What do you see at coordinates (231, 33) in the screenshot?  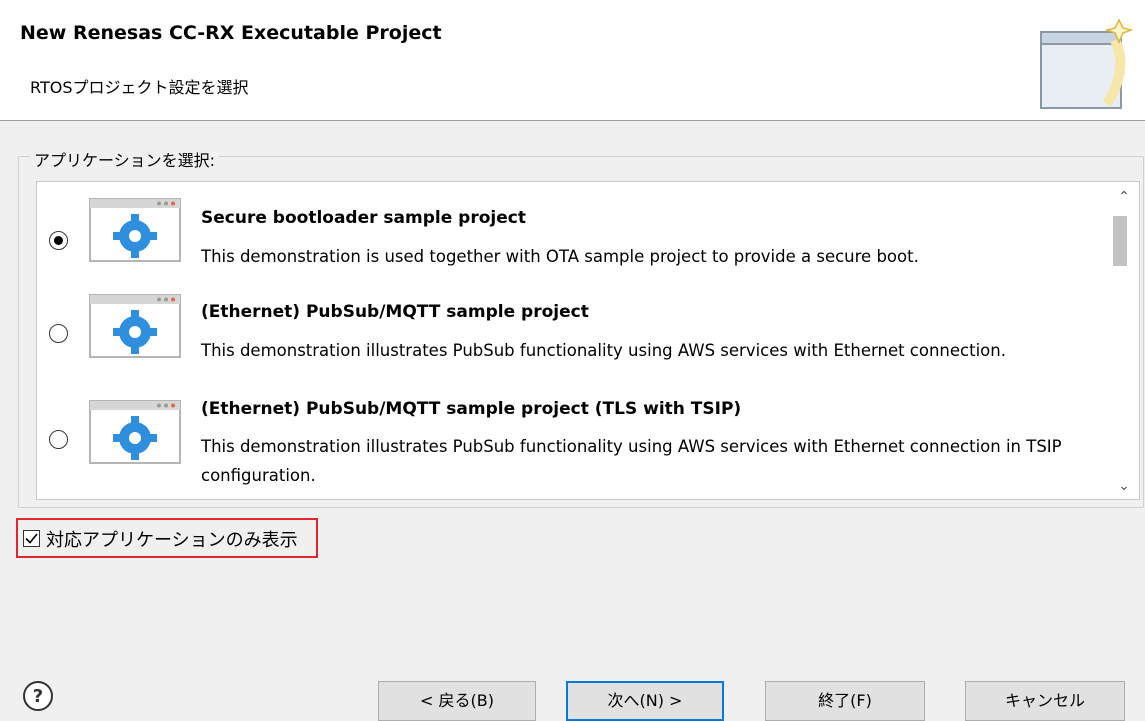 I see `dialog-title: New Renesas CC-RX Executable Project` at bounding box center [231, 33].